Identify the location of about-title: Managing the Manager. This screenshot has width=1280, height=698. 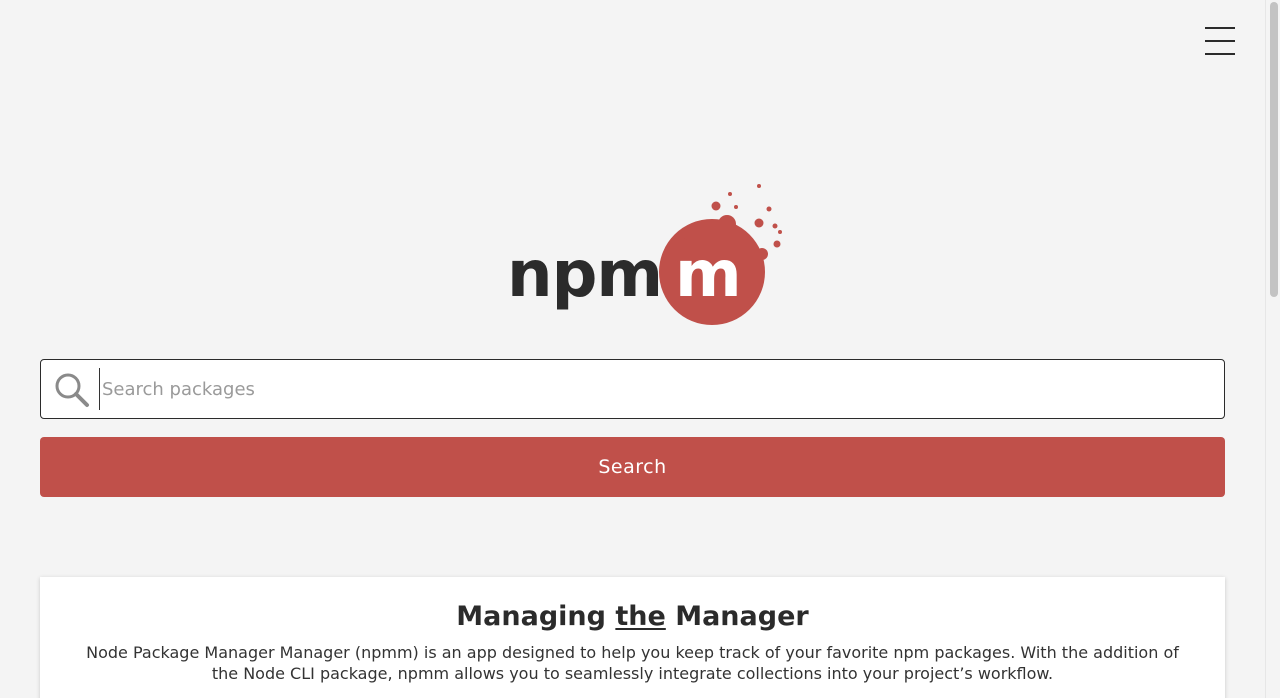
(632, 616).